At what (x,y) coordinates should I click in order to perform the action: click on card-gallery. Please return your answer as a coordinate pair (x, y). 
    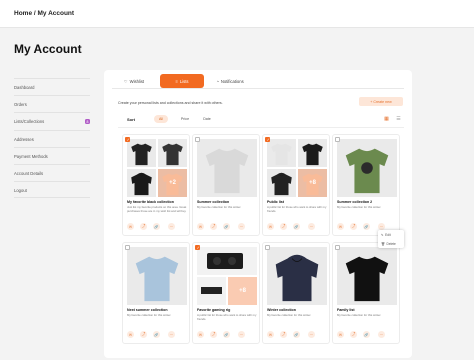
    Looking at the image, I should click on (227, 168).